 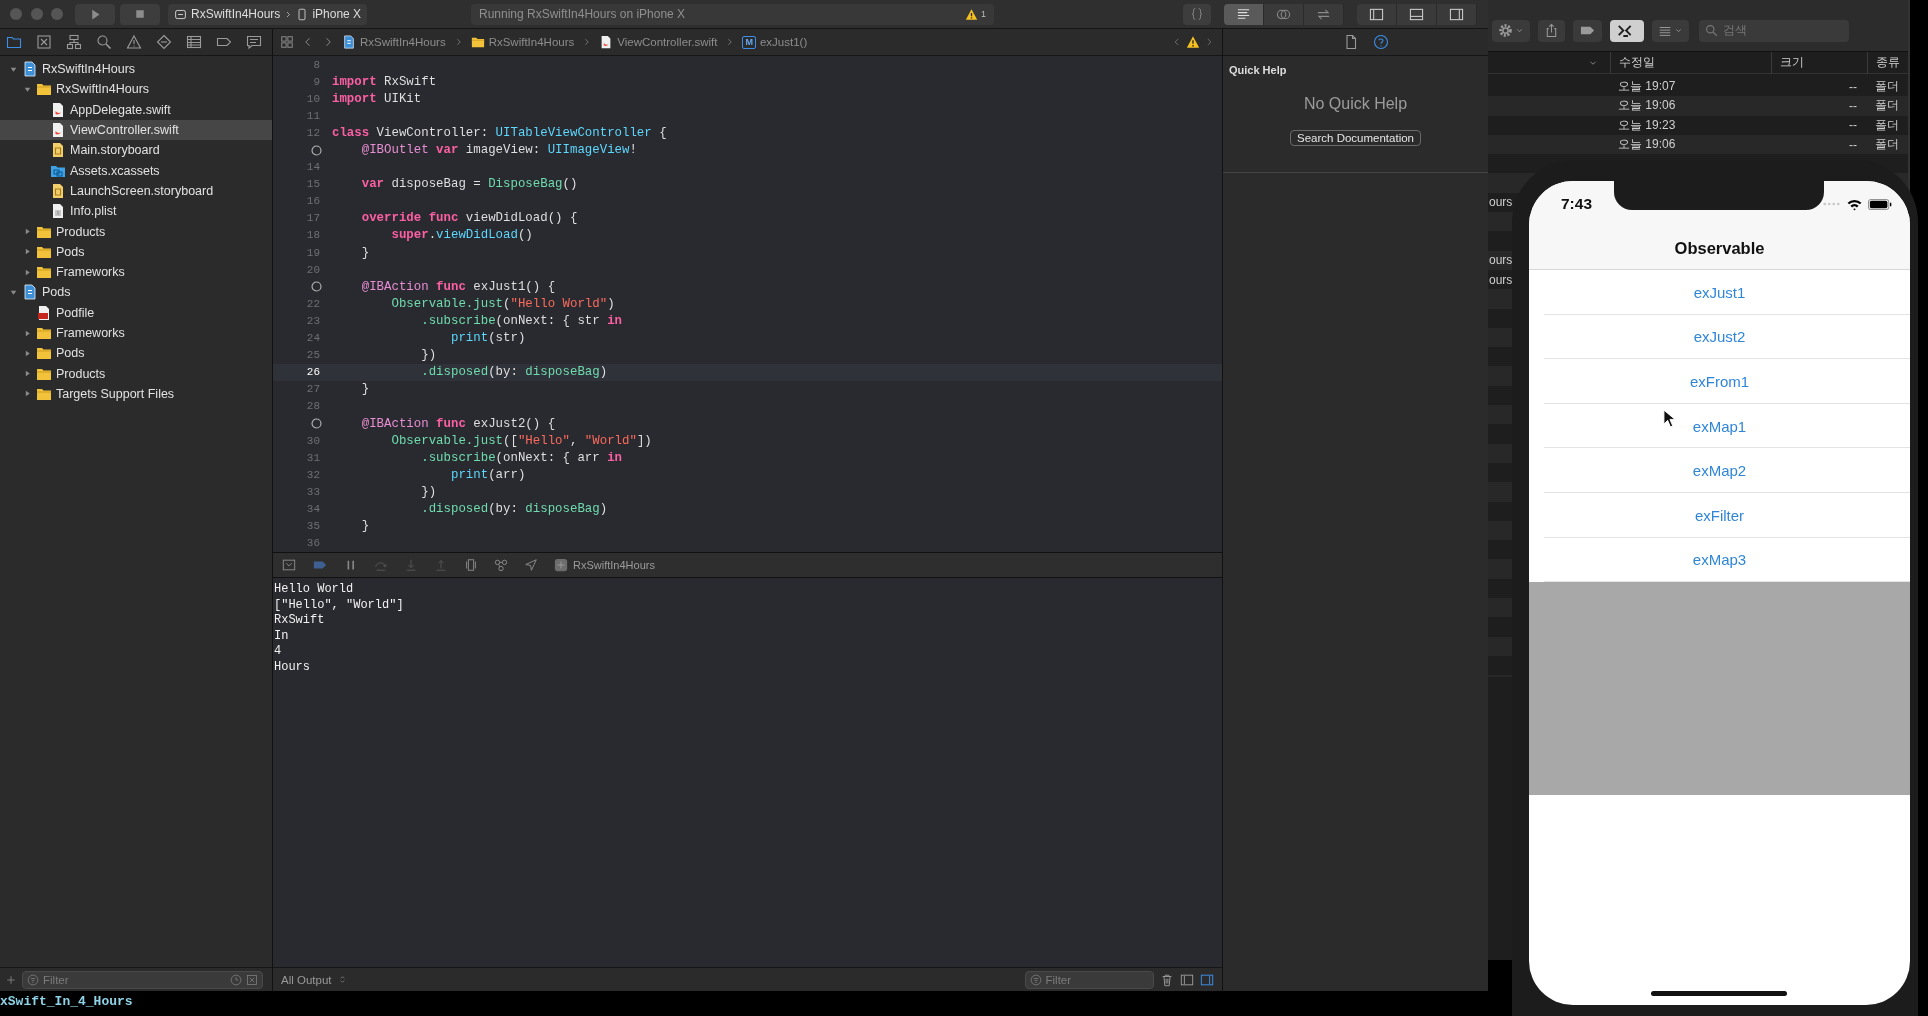 I want to click on speech-bubble-icon, so click(x=254, y=42).